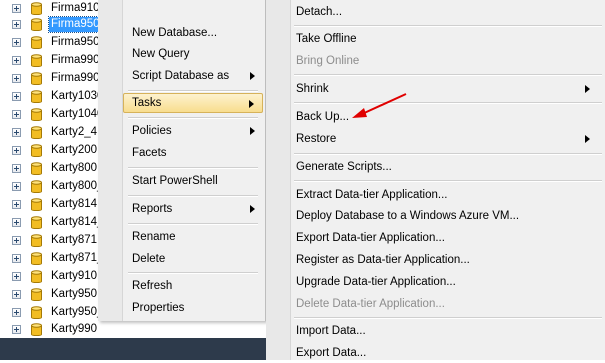 This screenshot has width=605, height=363. I want to click on tree-node-database: Karty990, so click(135, 330).